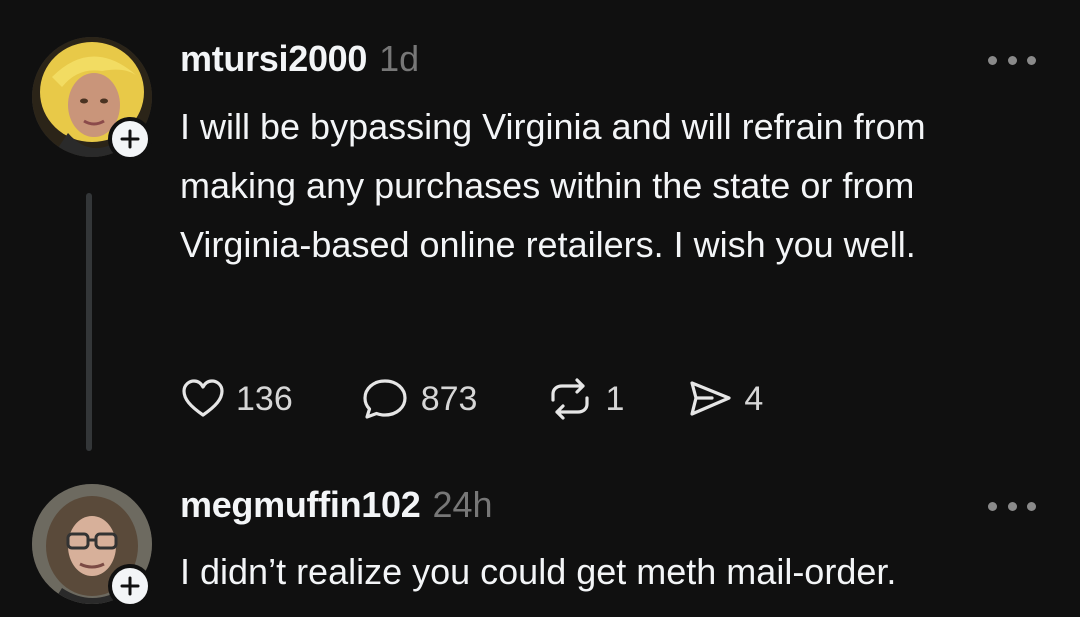  I want to click on post-header: megmuffin102 24h, so click(336, 505).